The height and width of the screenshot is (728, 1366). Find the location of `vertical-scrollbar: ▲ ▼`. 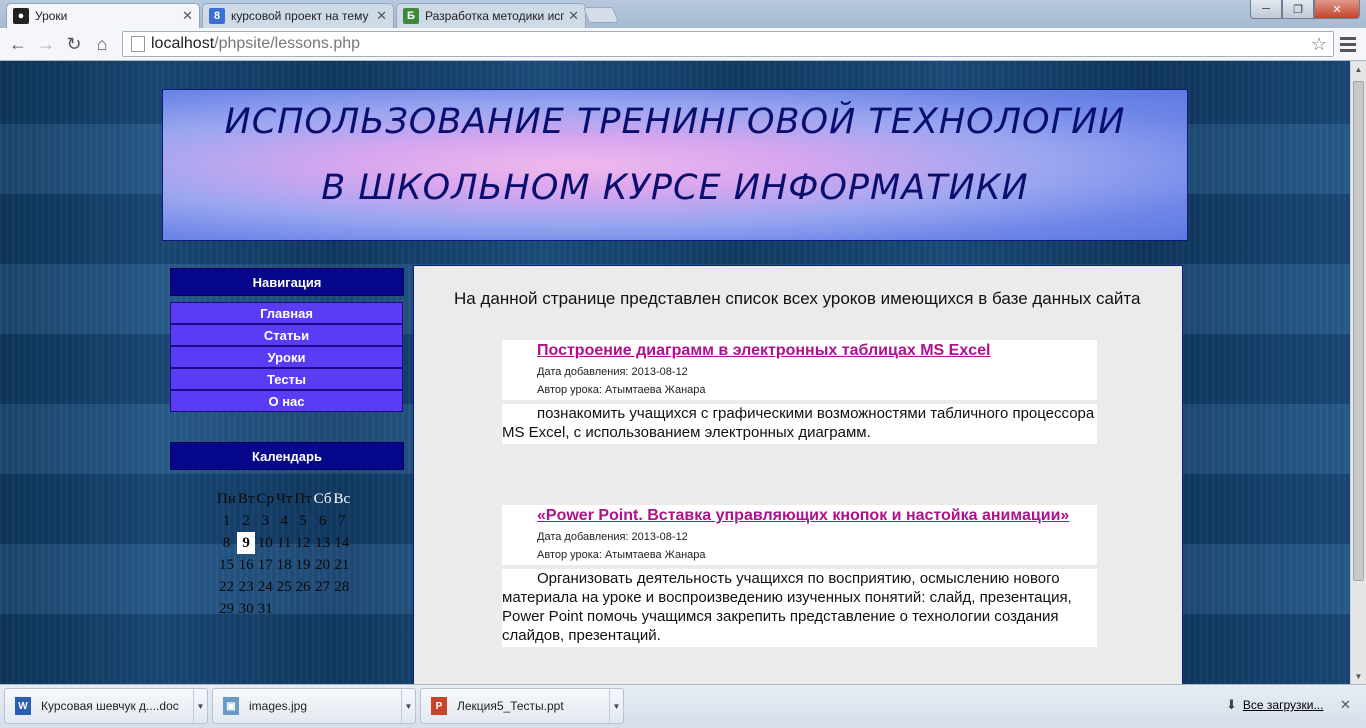

vertical-scrollbar: ▲ ▼ is located at coordinates (1358, 372).